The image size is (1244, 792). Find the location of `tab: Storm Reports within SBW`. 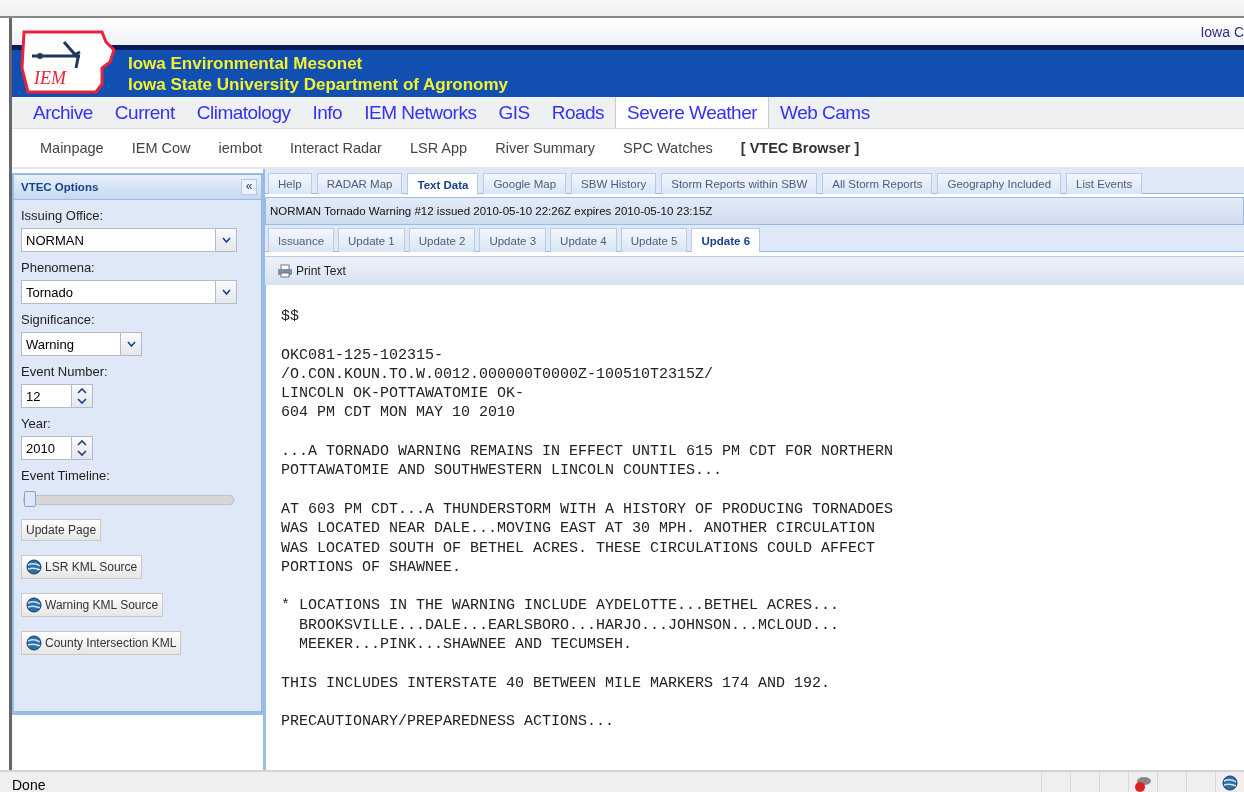

tab: Storm Reports within SBW is located at coordinates (739, 183).